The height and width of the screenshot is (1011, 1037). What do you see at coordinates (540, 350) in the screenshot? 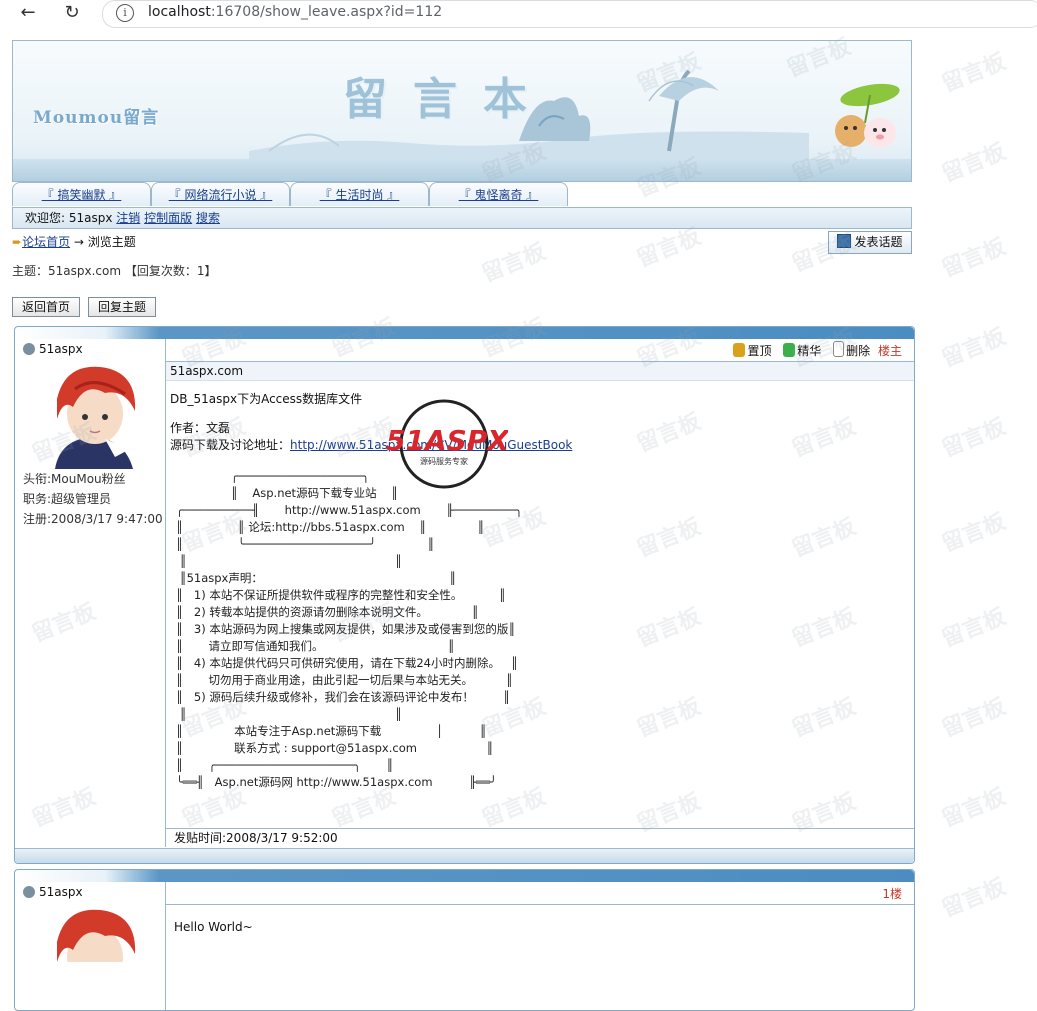
I see `post-actions: 置顶 精华 删除 楼主` at bounding box center [540, 350].